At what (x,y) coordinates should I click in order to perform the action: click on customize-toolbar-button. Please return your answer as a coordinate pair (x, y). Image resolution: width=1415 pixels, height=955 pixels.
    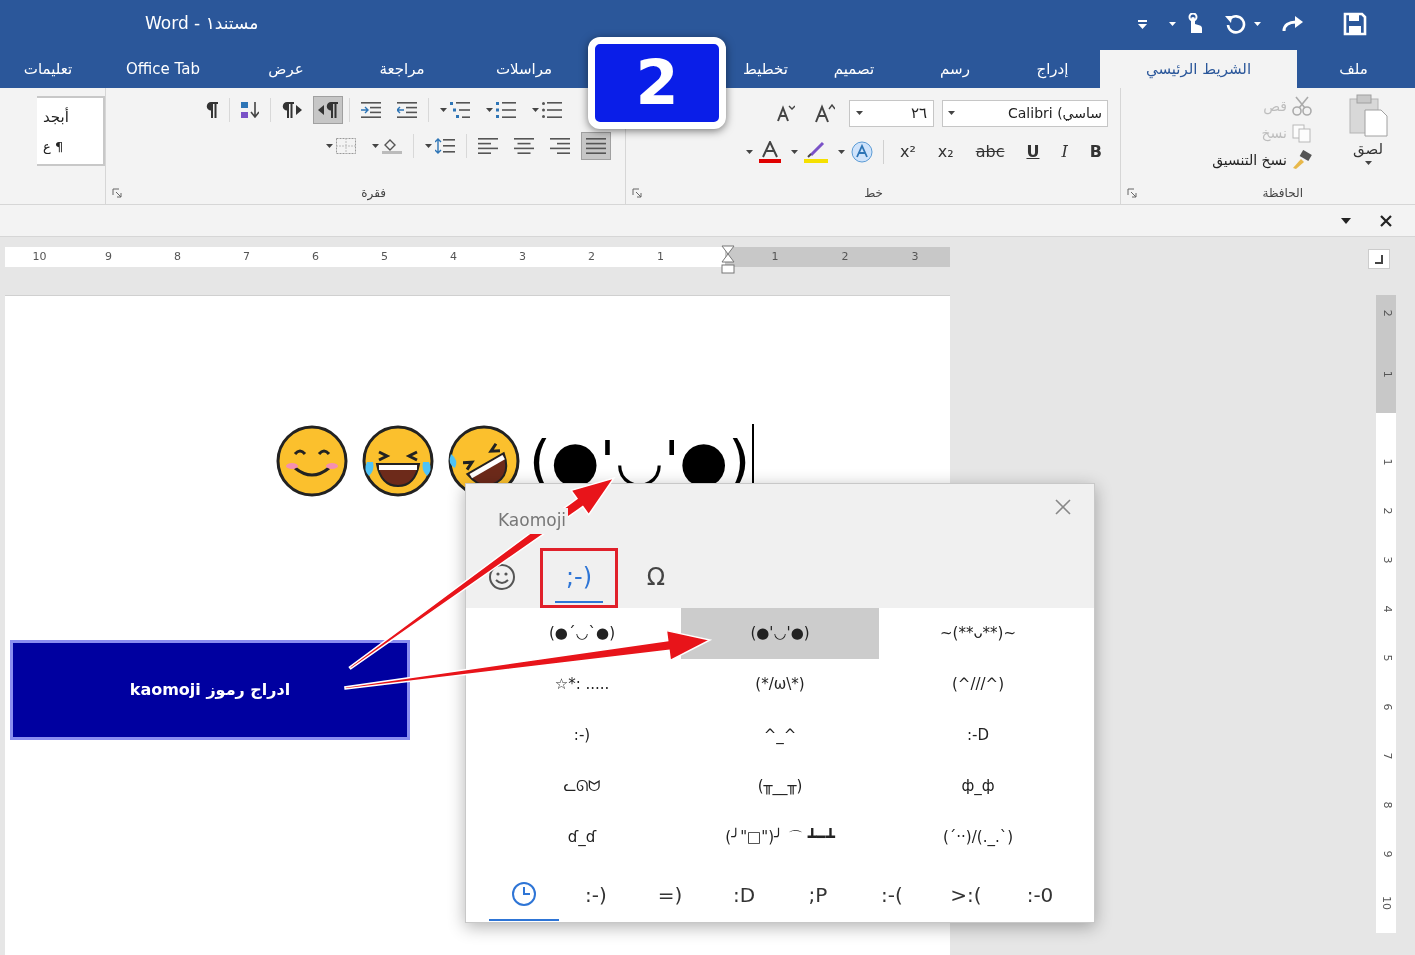
    Looking at the image, I should click on (1142, 24).